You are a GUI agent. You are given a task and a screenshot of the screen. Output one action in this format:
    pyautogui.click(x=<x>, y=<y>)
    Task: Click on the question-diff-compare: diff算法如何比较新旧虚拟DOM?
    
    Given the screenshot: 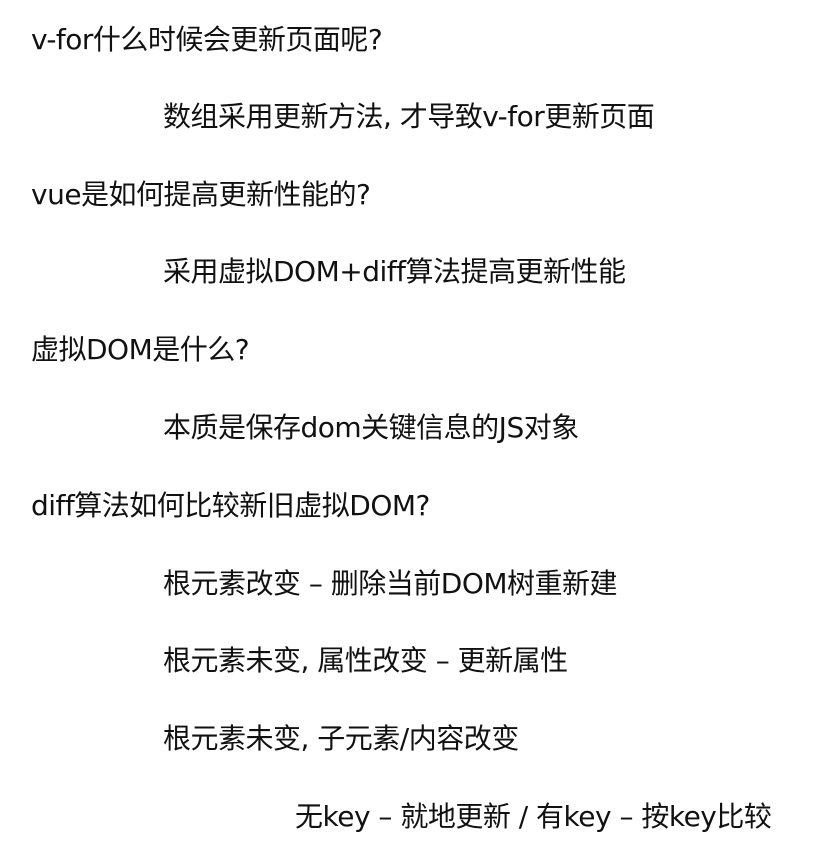 What is the action you would take?
    pyautogui.click(x=230, y=505)
    